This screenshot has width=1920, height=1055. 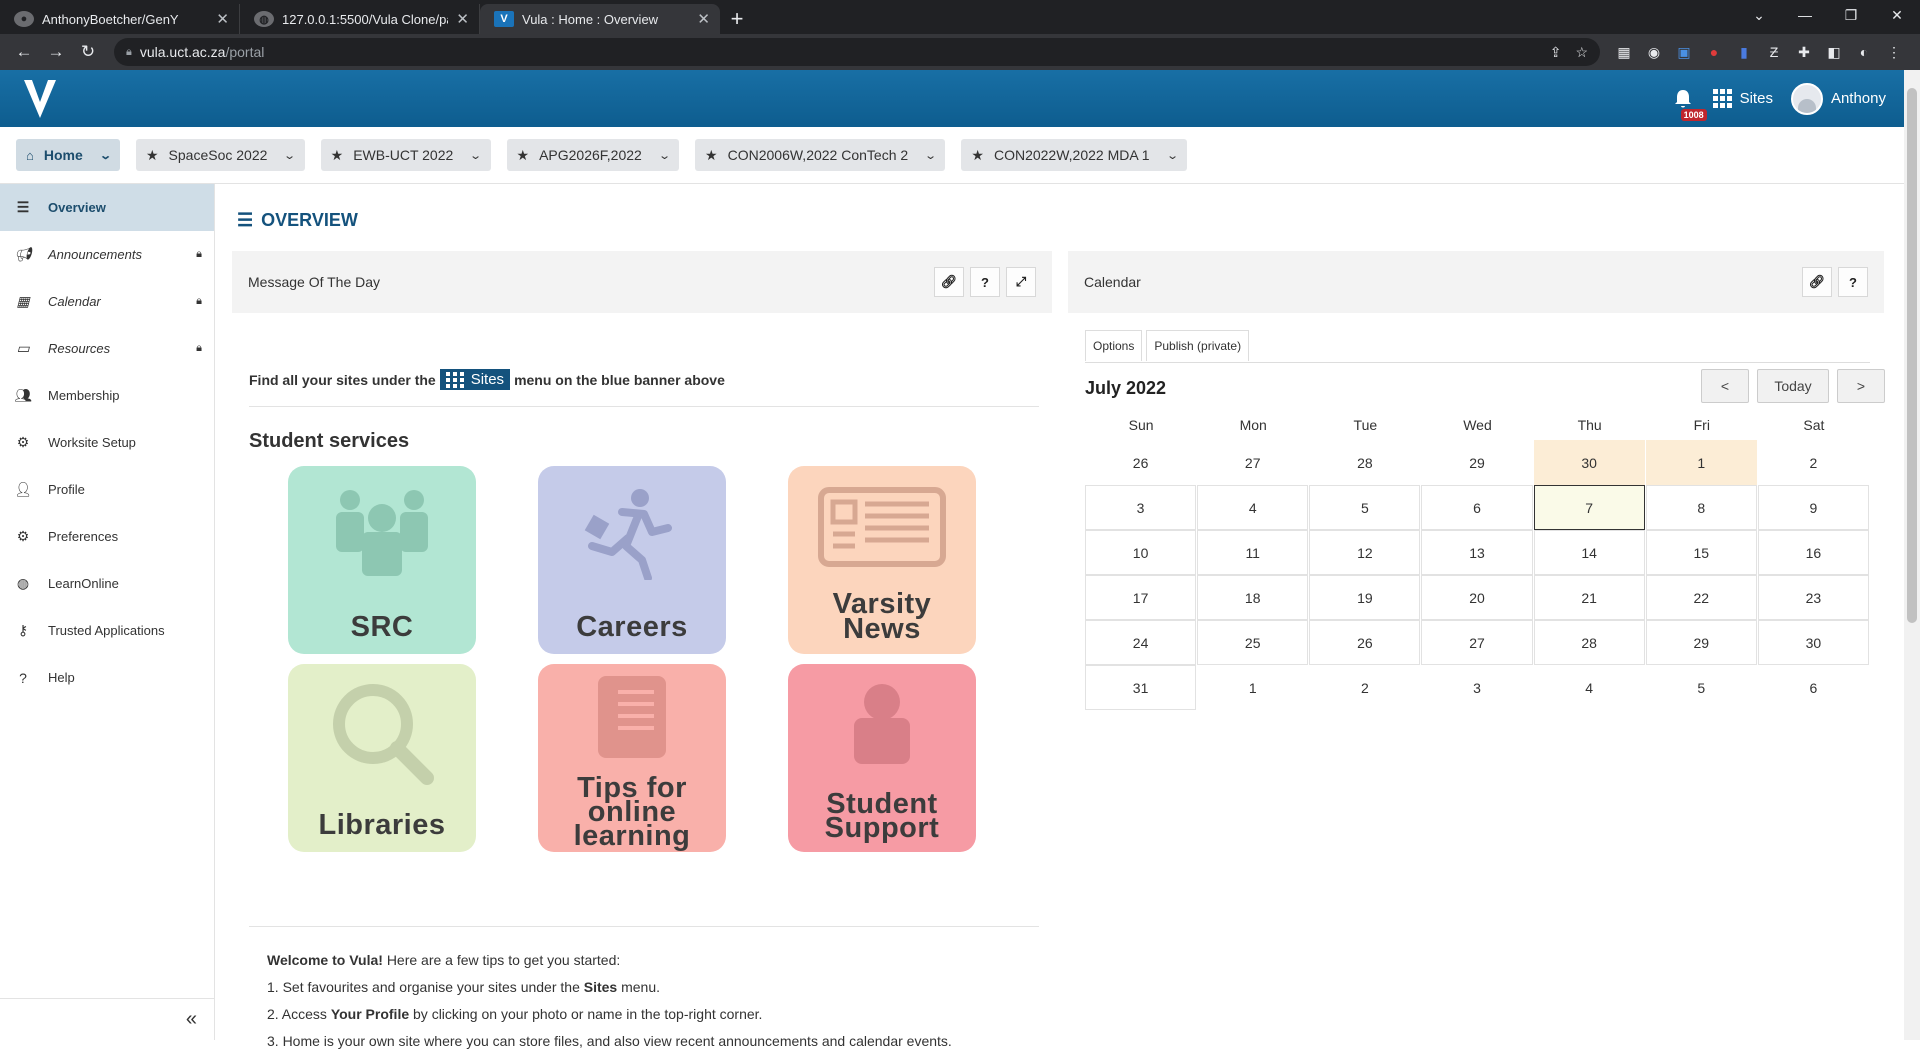 I want to click on src-tile: SRC, so click(x=382, y=560).